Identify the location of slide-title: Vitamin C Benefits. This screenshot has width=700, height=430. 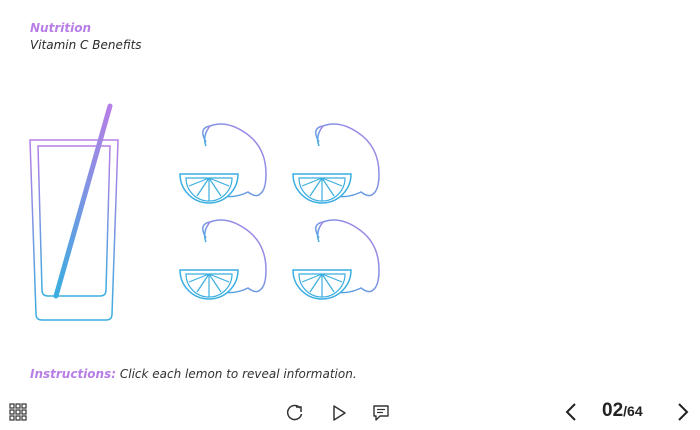
(86, 45).